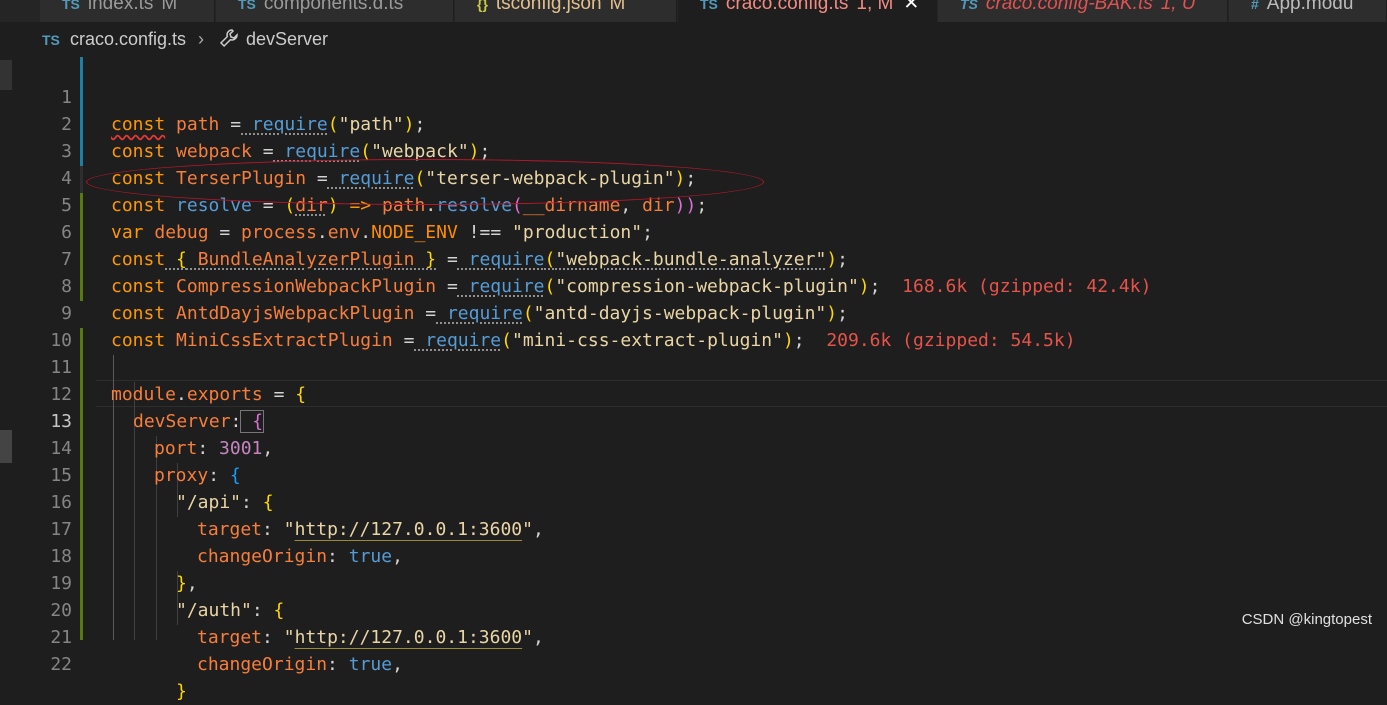  I want to click on annotation-ellipse, so click(425, 182).